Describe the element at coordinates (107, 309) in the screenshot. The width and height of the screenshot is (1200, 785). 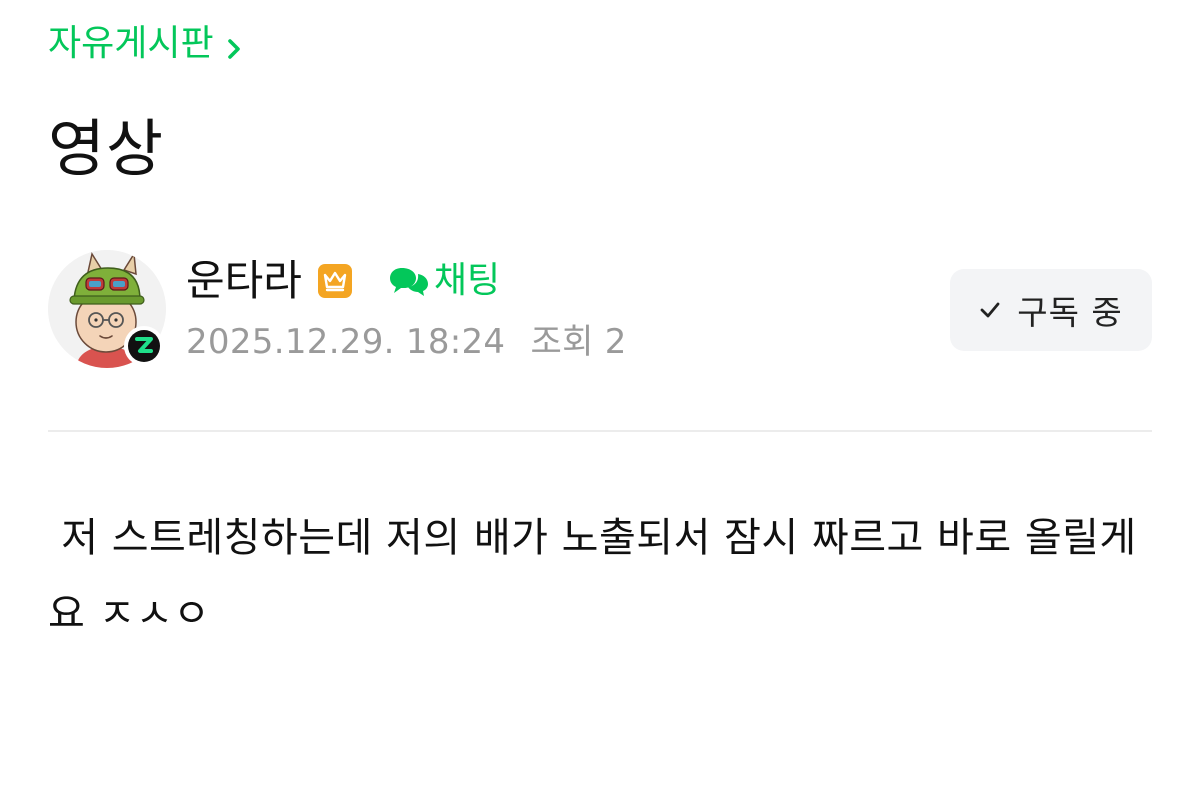
I see `author-avatar` at that location.